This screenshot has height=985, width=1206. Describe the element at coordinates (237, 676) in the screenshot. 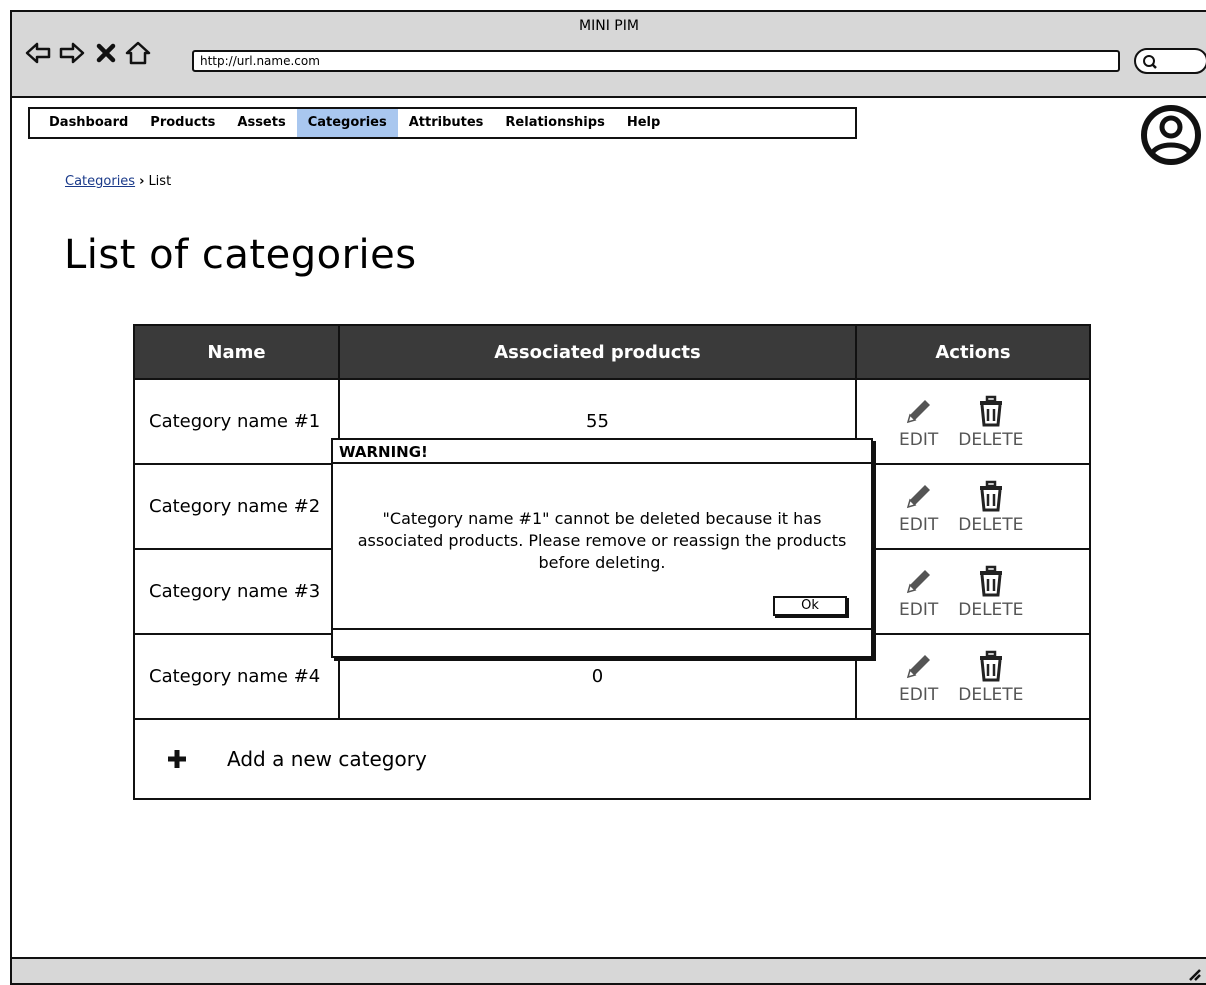

I see `category-name: Category name #4` at that location.